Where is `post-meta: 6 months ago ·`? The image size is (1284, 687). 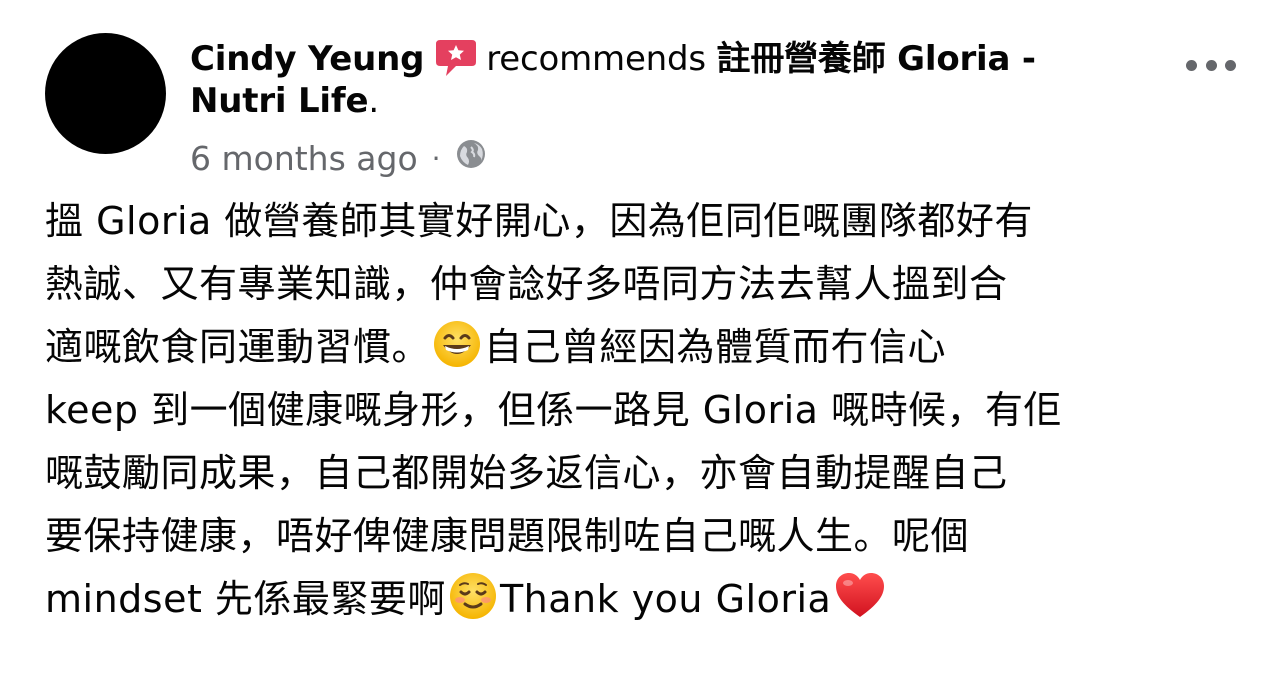 post-meta: 6 months ago · is located at coordinates (338, 159).